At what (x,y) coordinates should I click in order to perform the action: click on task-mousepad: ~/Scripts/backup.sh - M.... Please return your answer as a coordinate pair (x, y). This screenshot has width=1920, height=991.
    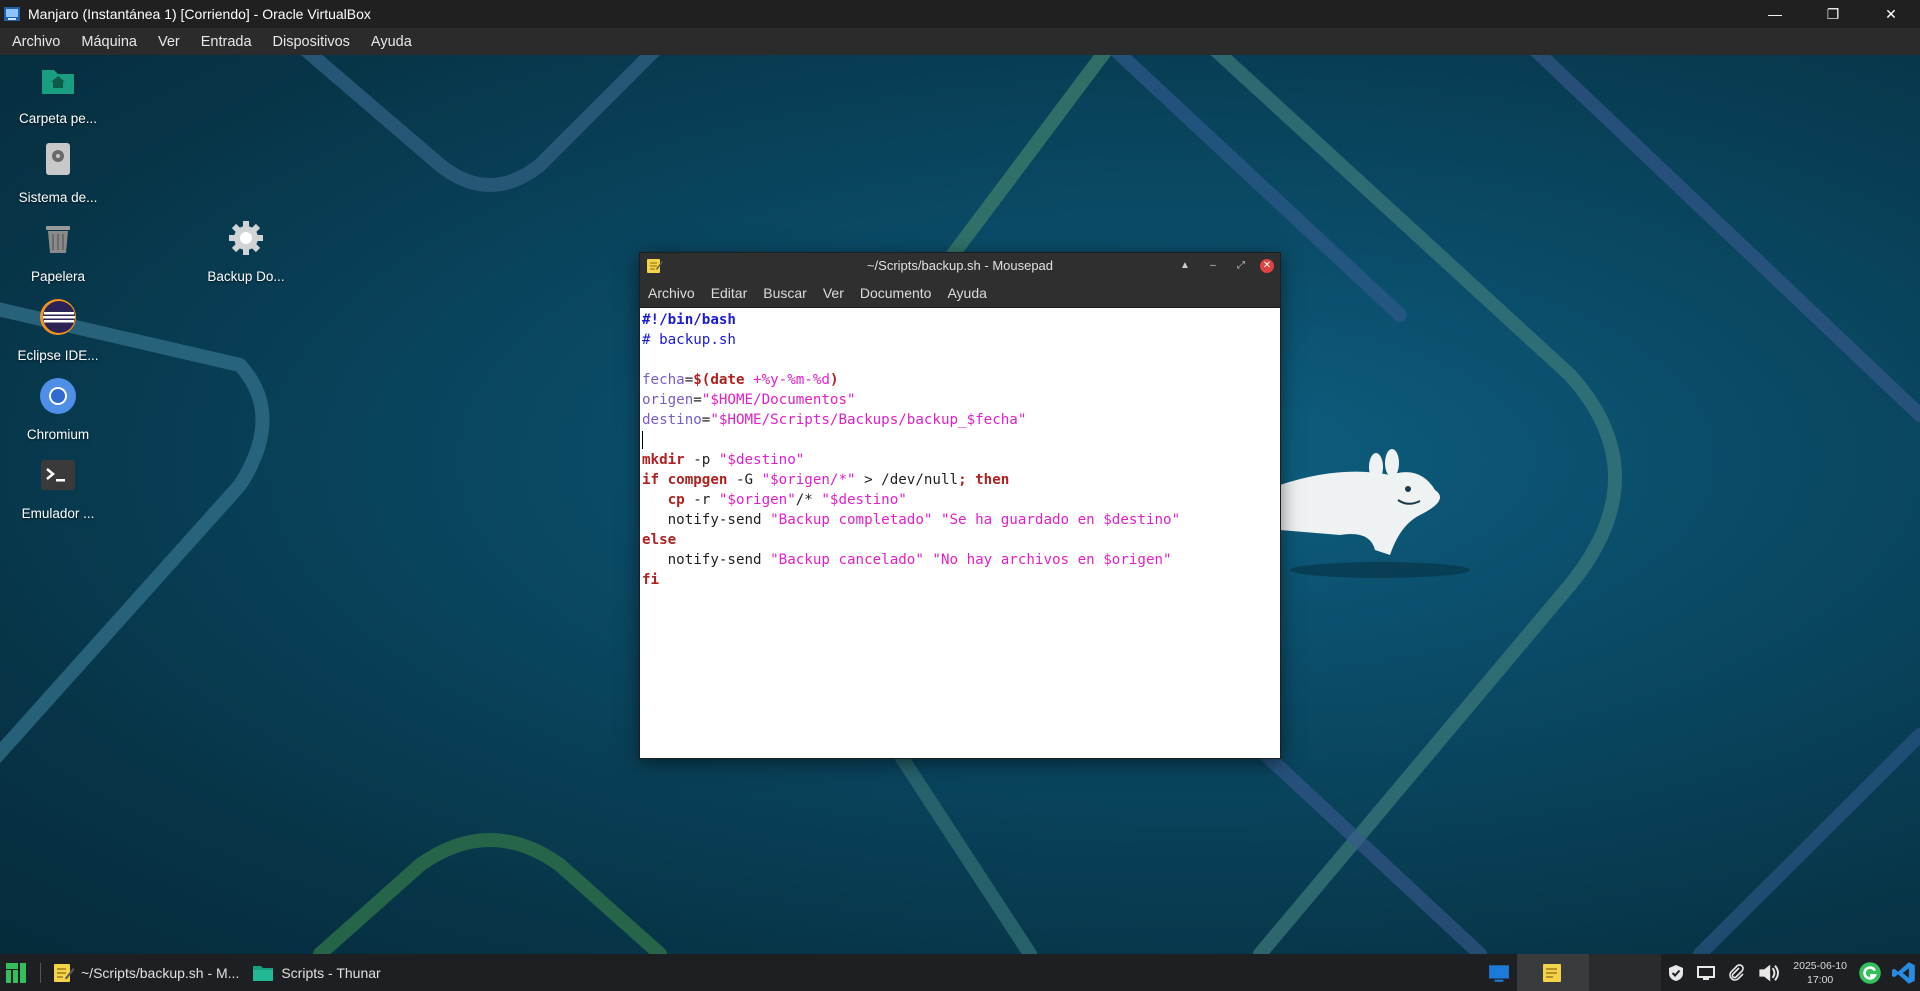
    Looking at the image, I should click on (145, 972).